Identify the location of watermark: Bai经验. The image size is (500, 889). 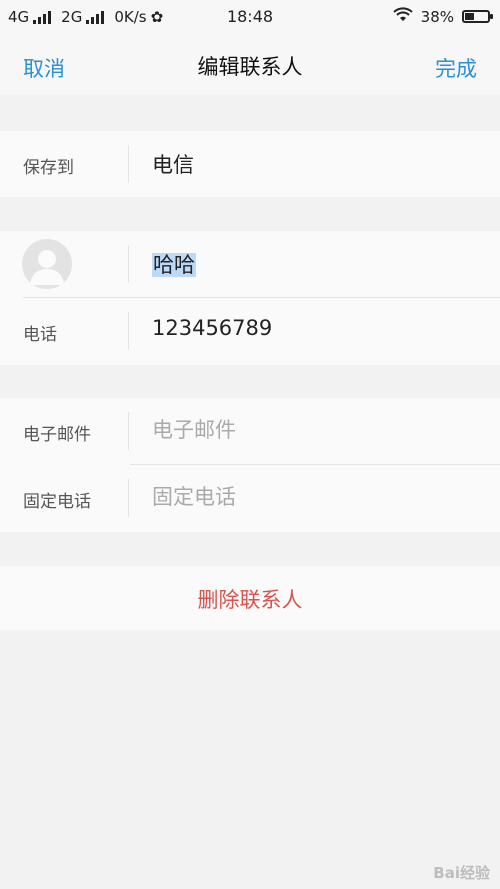
(461, 873).